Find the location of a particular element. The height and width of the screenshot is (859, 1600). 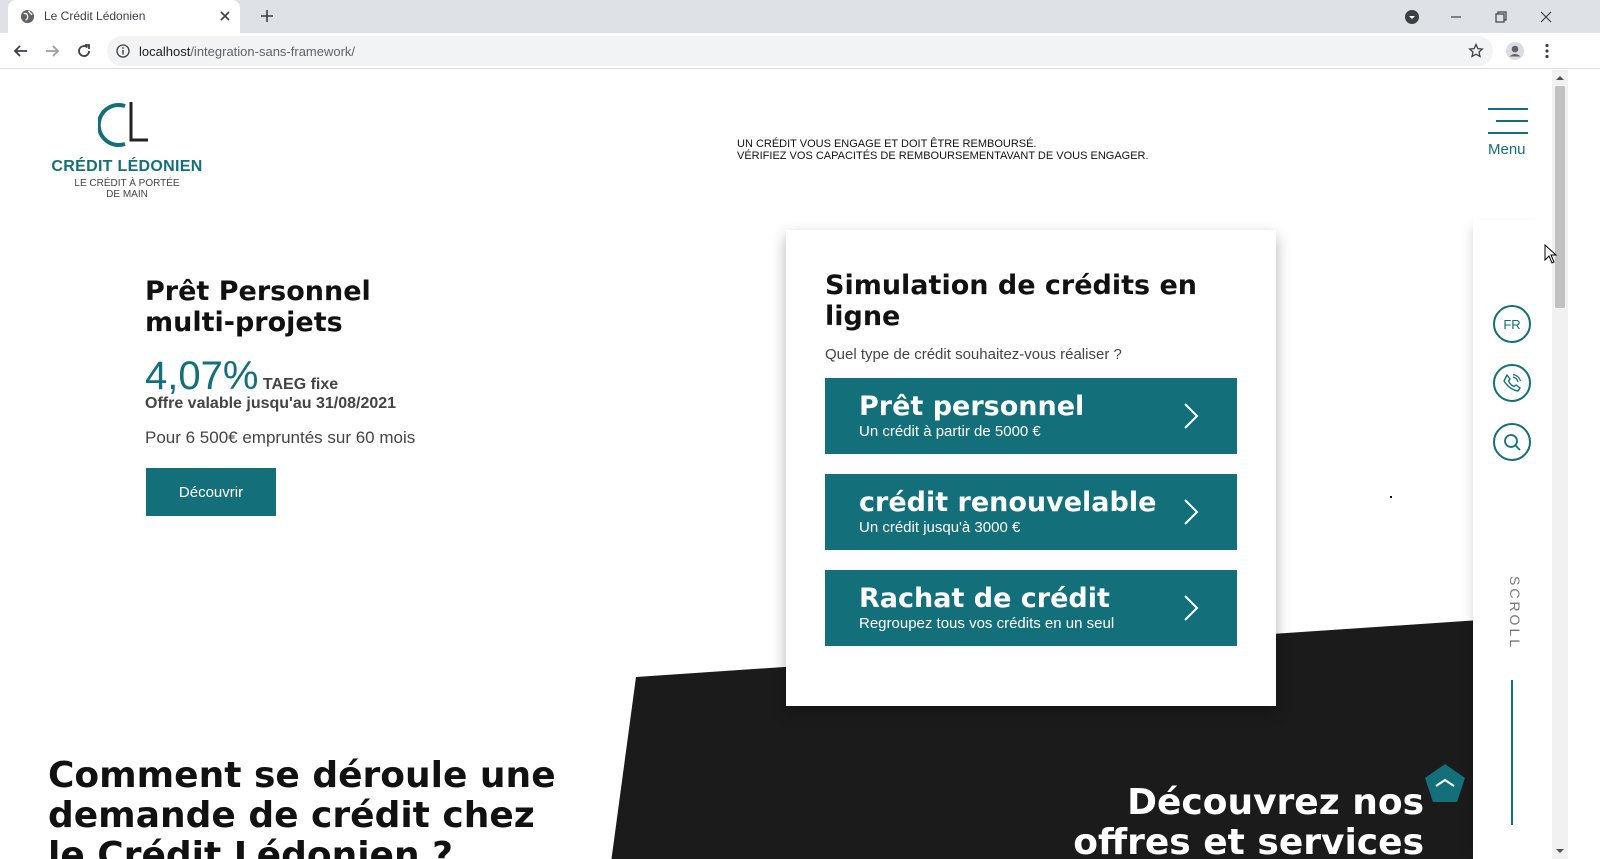

search-icon is located at coordinates (1512, 442).